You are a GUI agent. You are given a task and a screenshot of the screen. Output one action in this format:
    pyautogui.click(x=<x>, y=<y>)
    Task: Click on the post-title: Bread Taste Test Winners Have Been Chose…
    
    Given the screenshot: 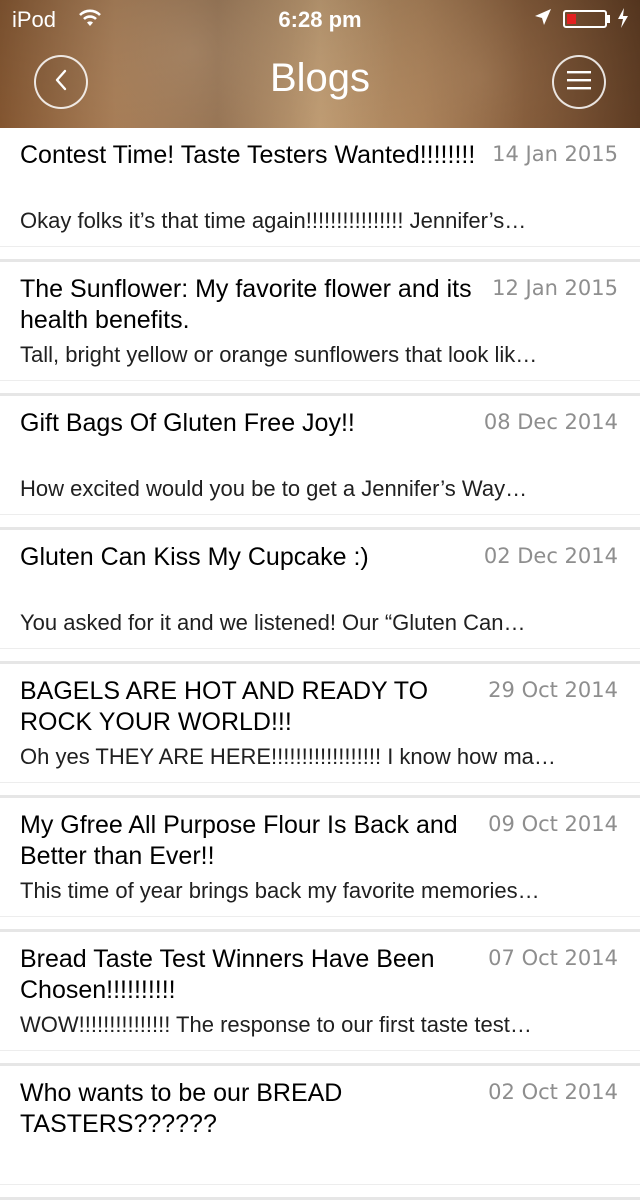 What is the action you would take?
    pyautogui.click(x=227, y=974)
    